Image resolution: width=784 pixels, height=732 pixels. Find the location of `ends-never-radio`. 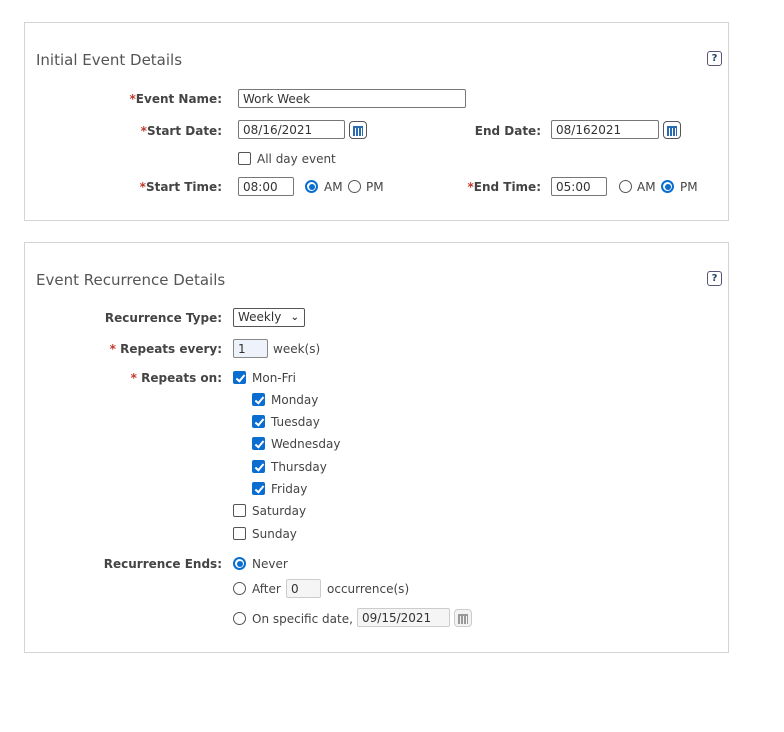

ends-never-radio is located at coordinates (239, 563).